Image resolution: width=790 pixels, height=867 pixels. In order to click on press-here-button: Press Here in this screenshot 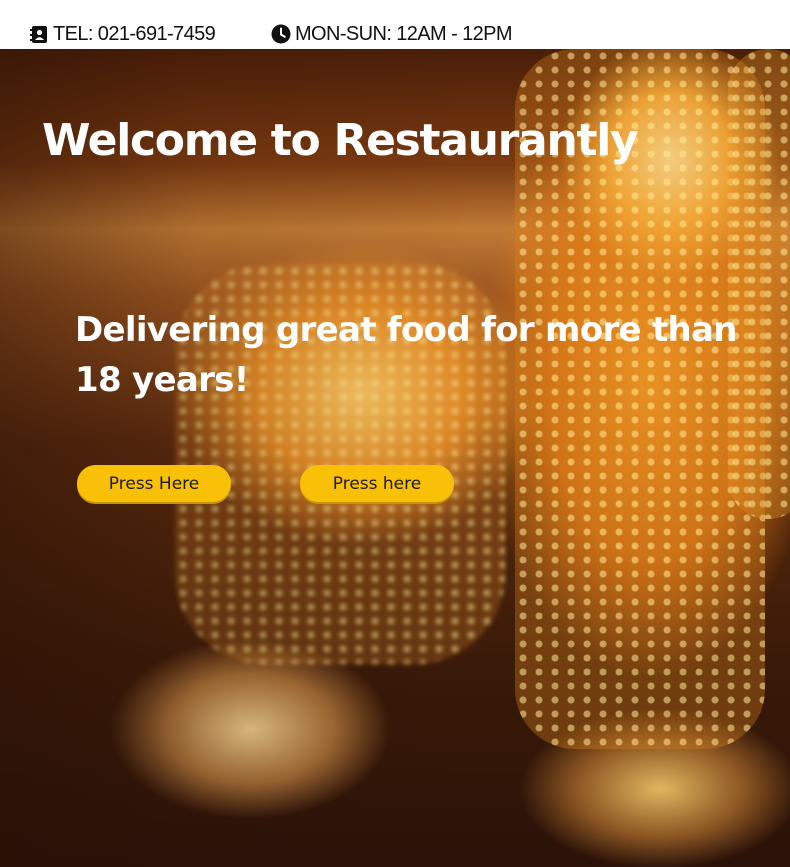, I will do `click(154, 483)`.